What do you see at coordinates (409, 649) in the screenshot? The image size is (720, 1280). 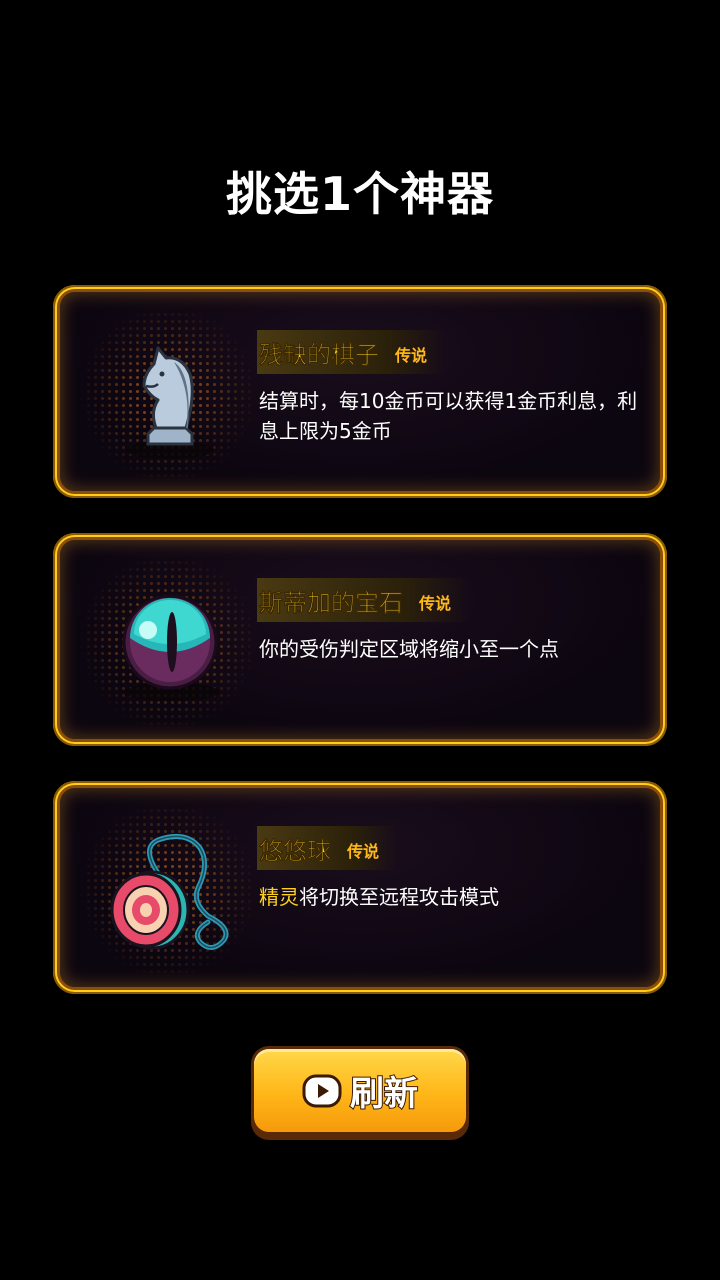 I see `description-text: 你的受伤判定区域将缩小至一个点` at bounding box center [409, 649].